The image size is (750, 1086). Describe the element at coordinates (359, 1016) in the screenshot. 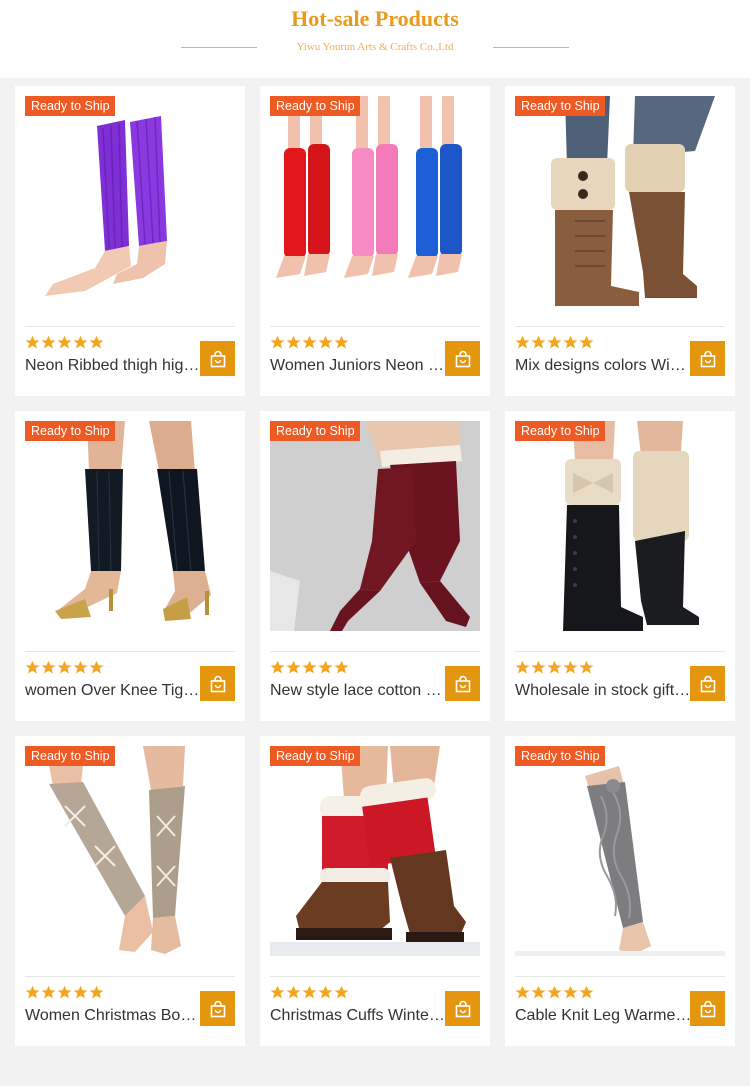

I see `product-title: Christmas Cuffs Winter Boot Toppers` at that location.